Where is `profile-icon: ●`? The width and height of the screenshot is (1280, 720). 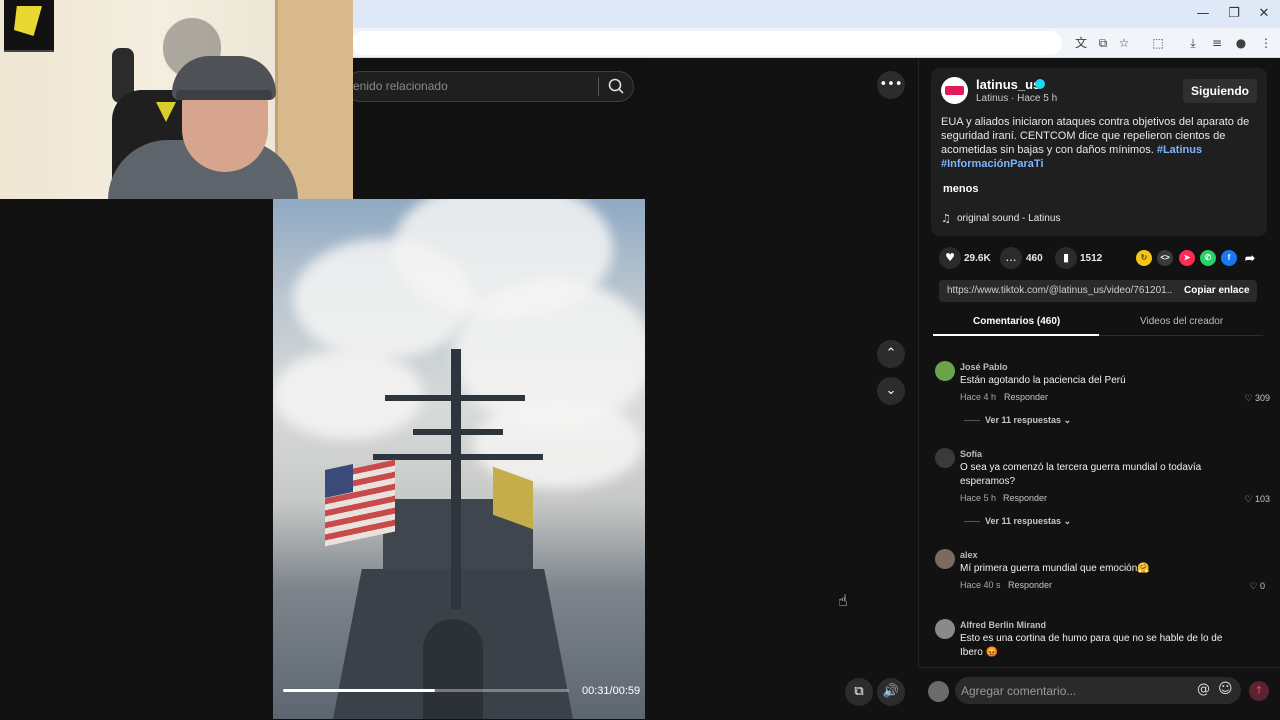 profile-icon: ● is located at coordinates (1241, 43).